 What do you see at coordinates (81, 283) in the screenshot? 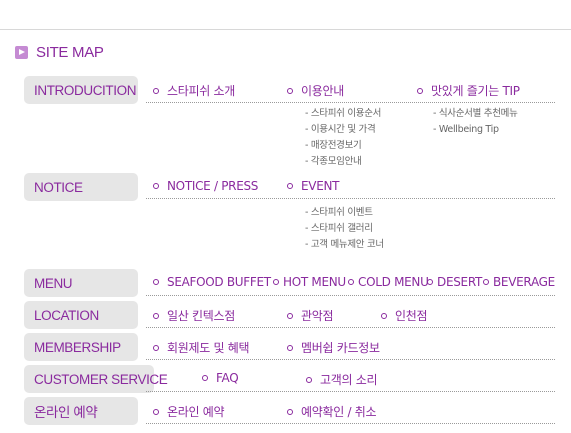
I see `category-menu: MENU` at bounding box center [81, 283].